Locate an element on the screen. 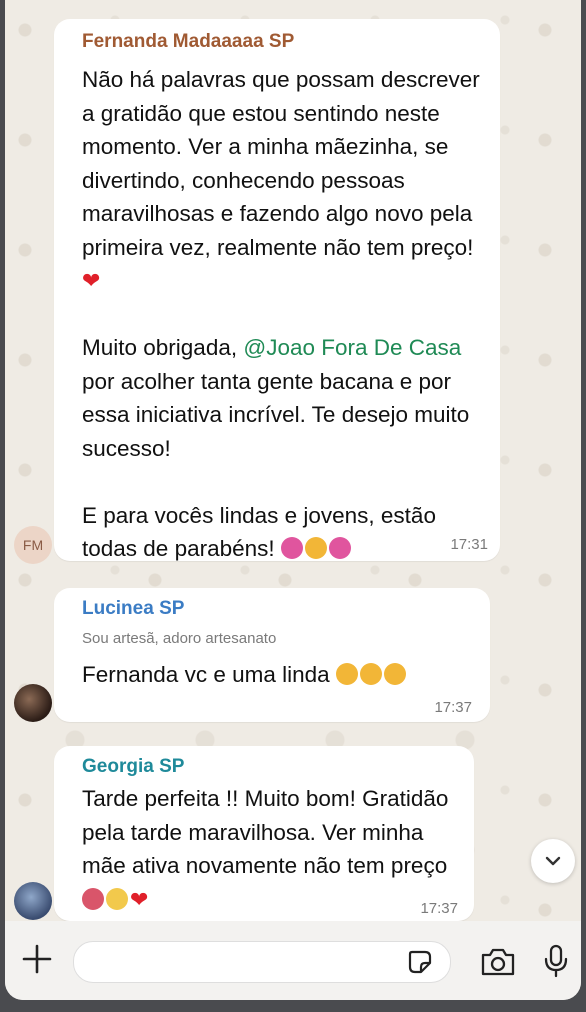  scroll-down-button is located at coordinates (553, 861).